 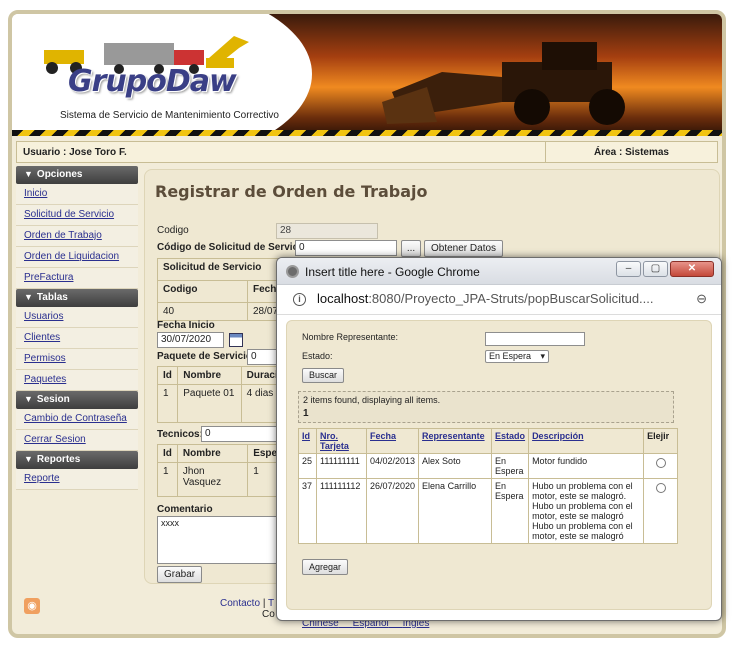 I want to click on estado-label: Estado:, so click(x=317, y=356).